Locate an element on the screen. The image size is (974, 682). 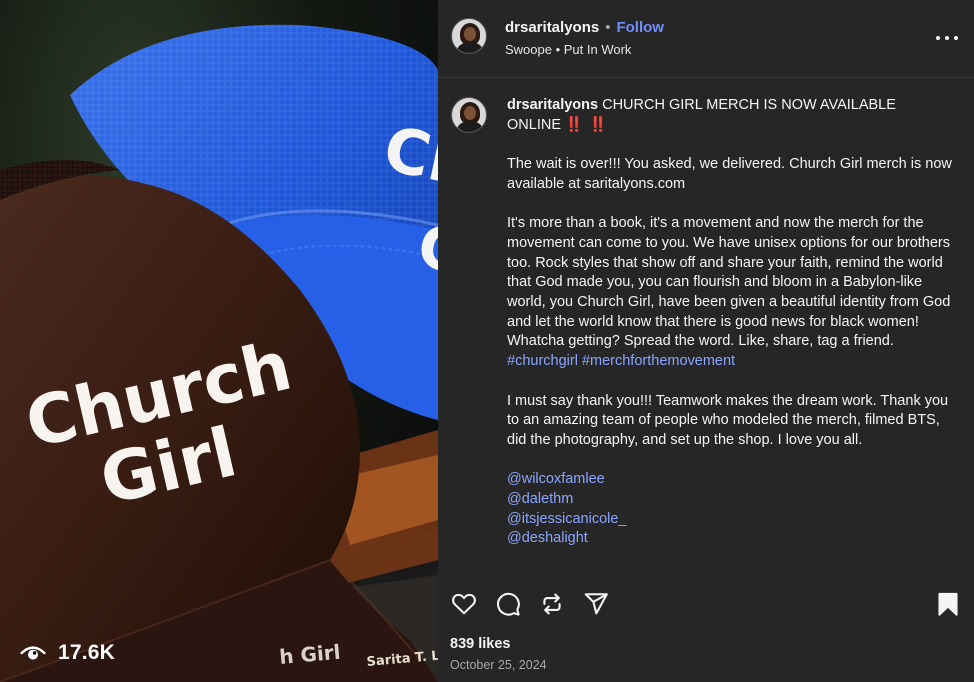
heart-icon is located at coordinates (464, 604).